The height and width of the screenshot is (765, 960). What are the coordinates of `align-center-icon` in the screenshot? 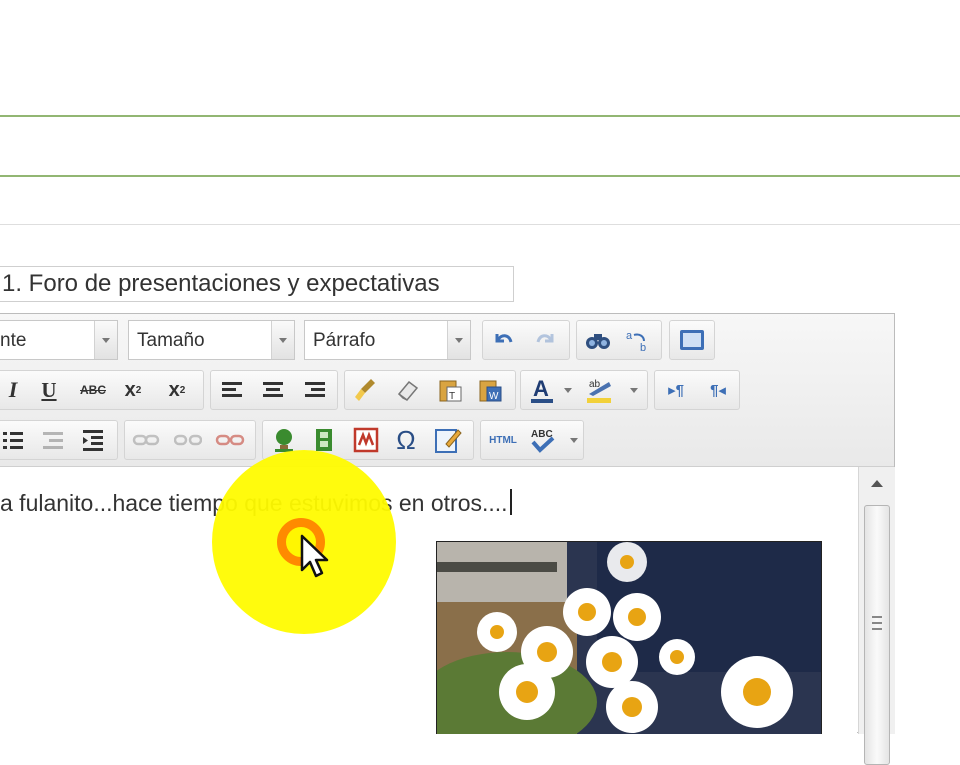 It's located at (273, 390).